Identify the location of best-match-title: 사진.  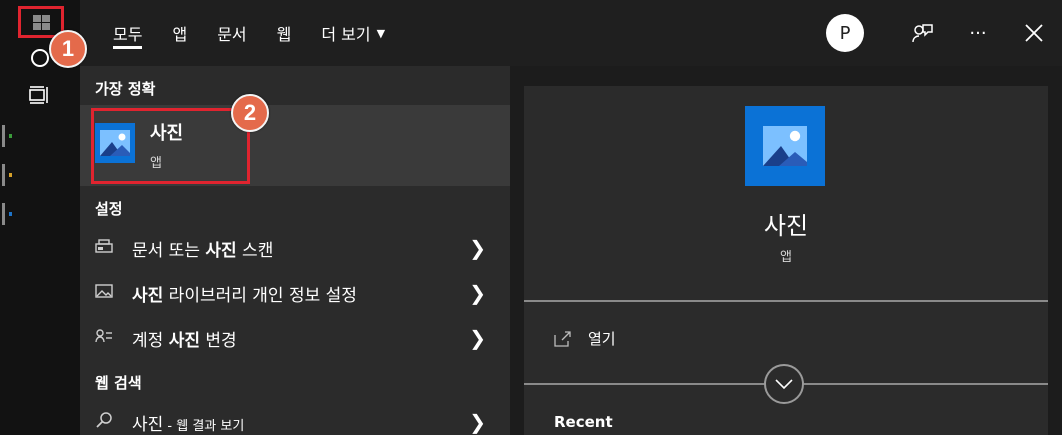
(167, 133).